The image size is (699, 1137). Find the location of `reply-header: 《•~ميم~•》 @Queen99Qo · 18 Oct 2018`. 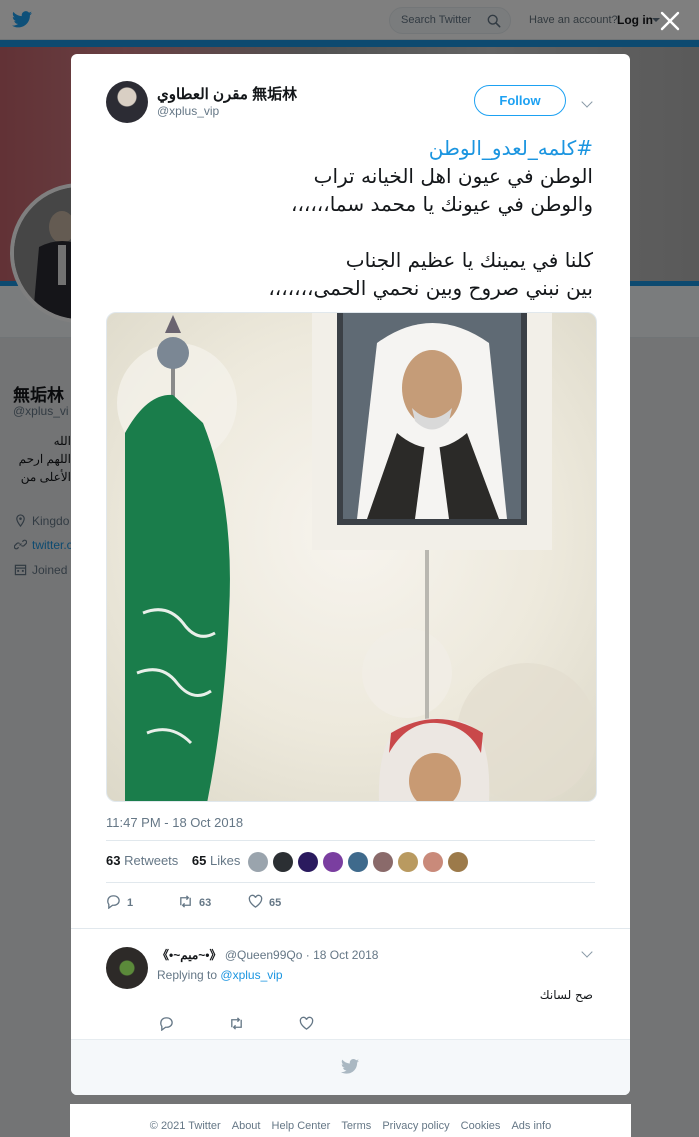

reply-header: 《•~ميم~•》 @Queen99Qo · 18 Oct 2018 is located at coordinates (267, 954).